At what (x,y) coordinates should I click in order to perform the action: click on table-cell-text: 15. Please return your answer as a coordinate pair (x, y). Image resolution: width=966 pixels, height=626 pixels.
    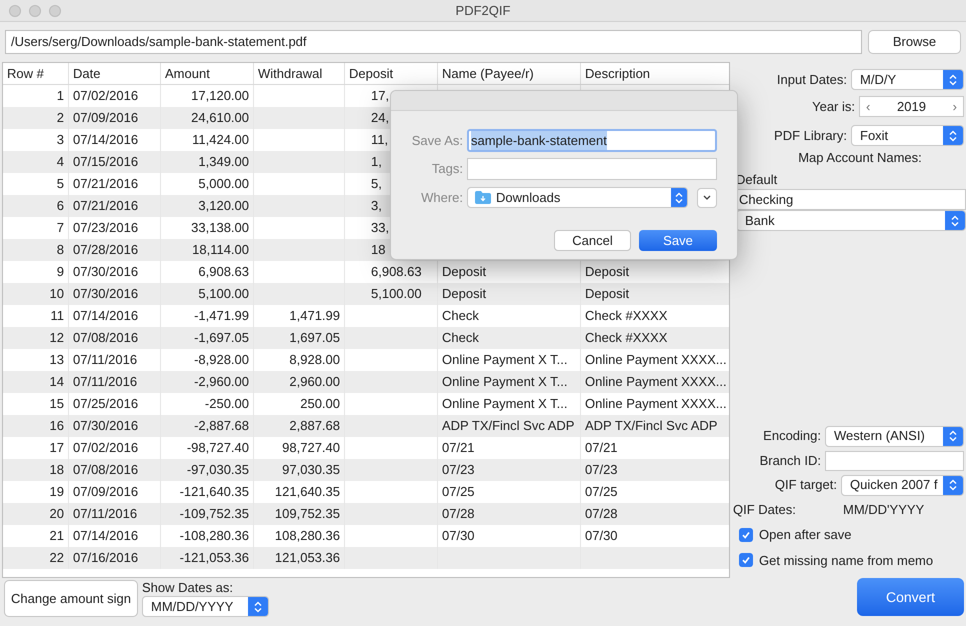
    Looking at the image, I should click on (57, 404).